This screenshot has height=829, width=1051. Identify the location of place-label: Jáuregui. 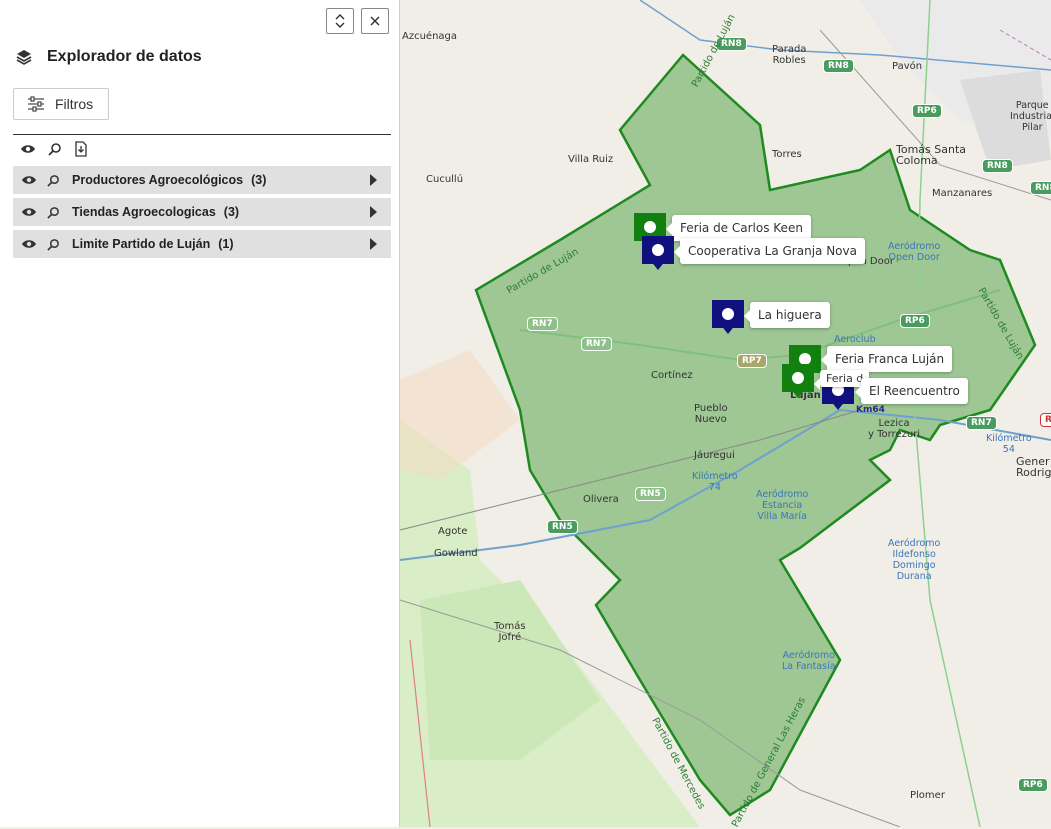
(714, 455).